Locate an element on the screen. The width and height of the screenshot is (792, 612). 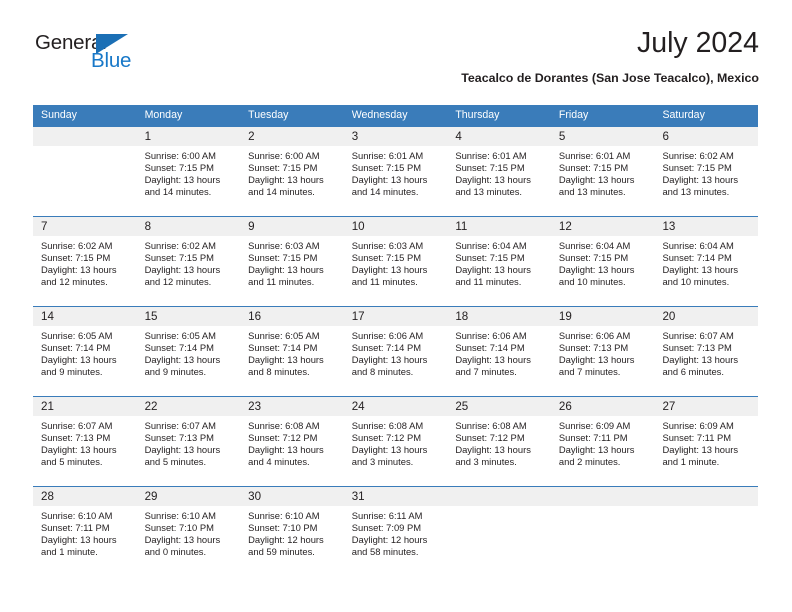
sunrise-text: Sunrise: 6:06 AM is located at coordinates (491, 335).